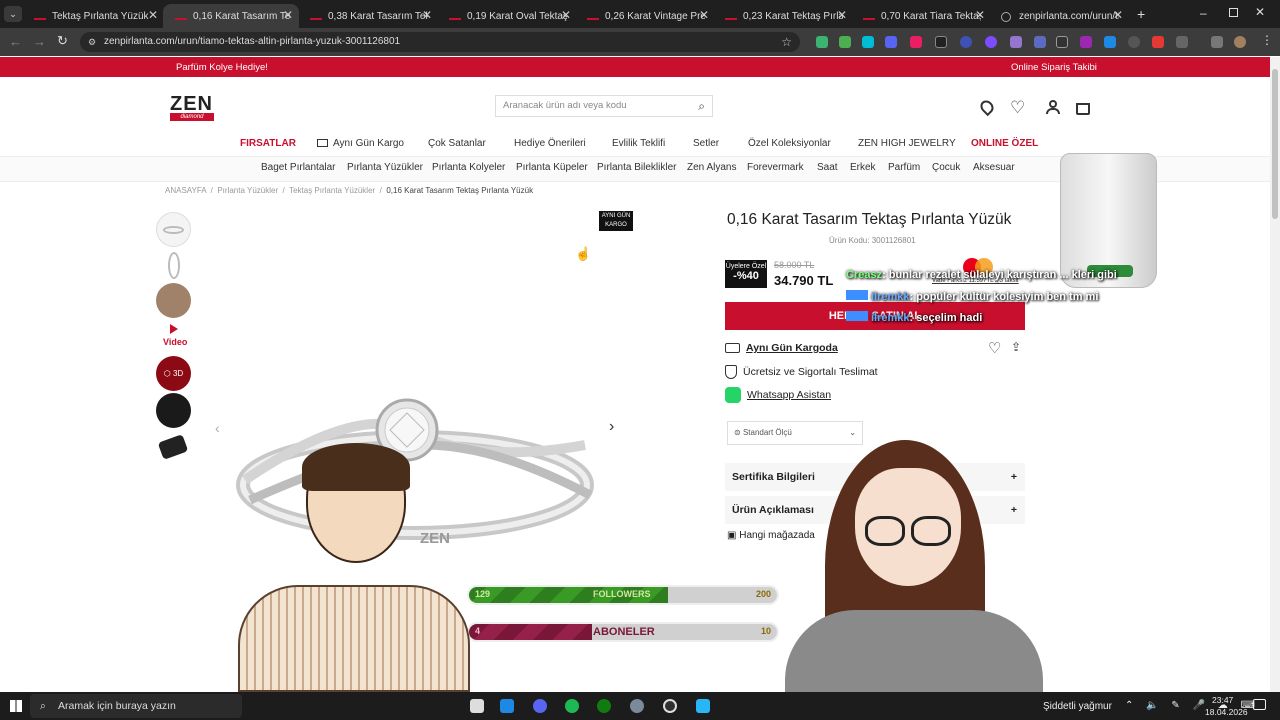 Image resolution: width=1280 pixels, height=720 pixels. I want to click on bookmark-star-icon: ☆, so click(786, 42).